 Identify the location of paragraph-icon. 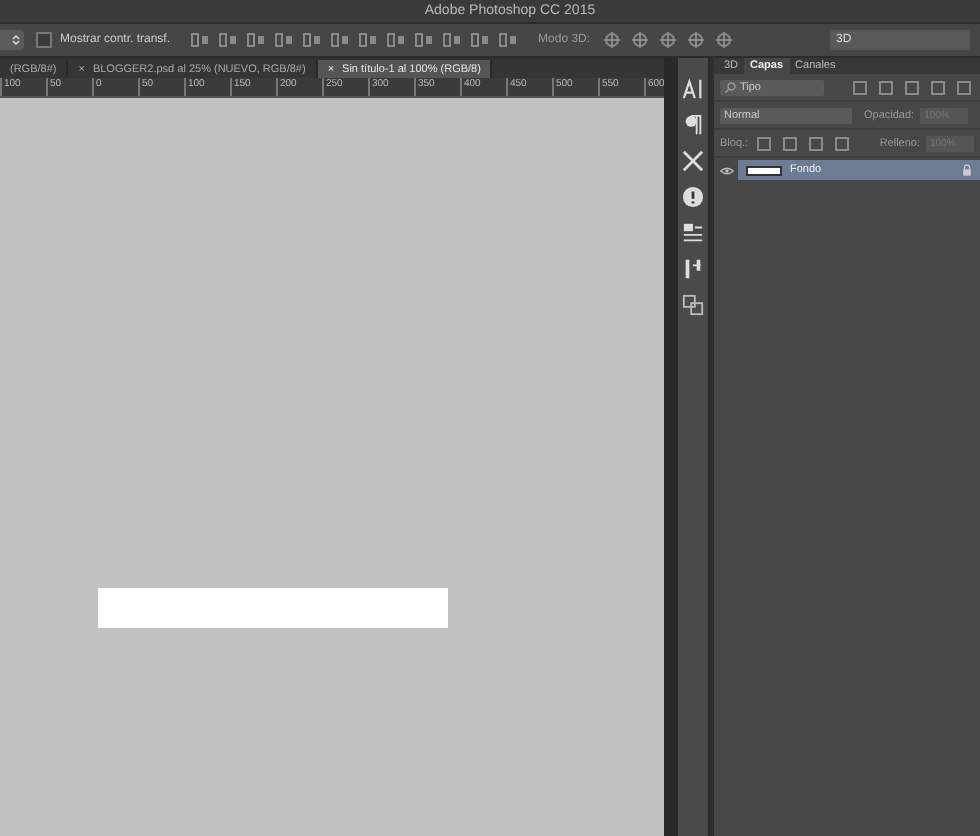
(693, 125).